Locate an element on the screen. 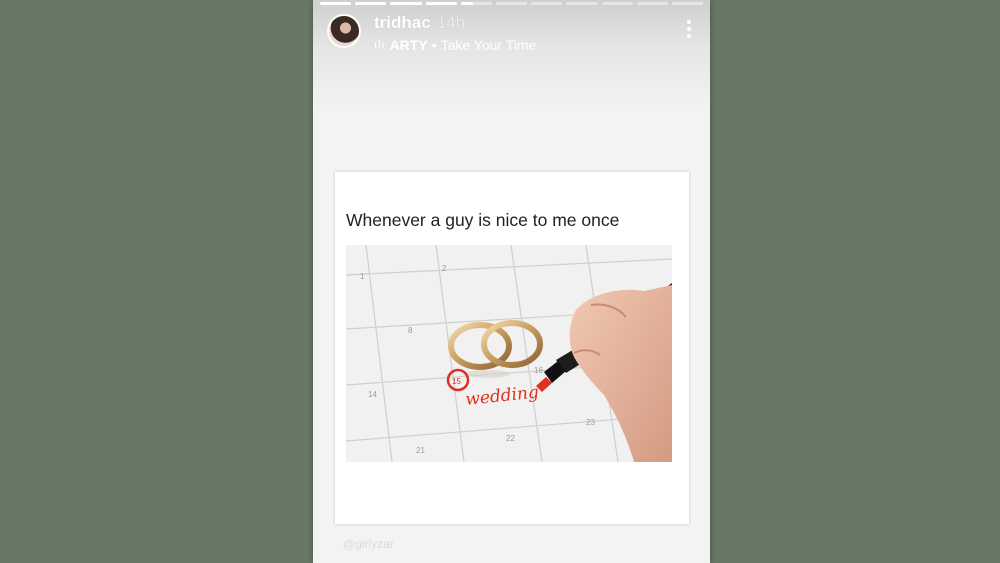 This screenshot has height=563, width=1000. vertical-dots-icon is located at coordinates (689, 29).